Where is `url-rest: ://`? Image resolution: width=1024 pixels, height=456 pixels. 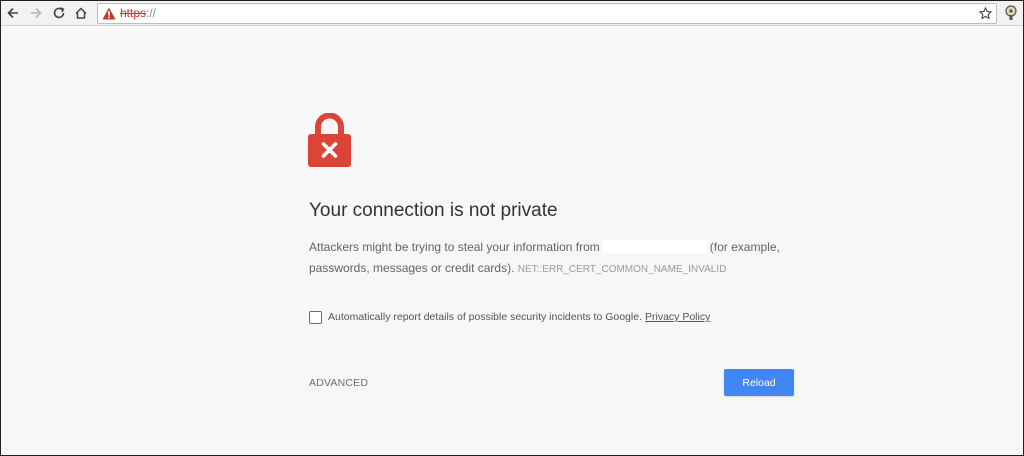 url-rest: :// is located at coordinates (151, 13).